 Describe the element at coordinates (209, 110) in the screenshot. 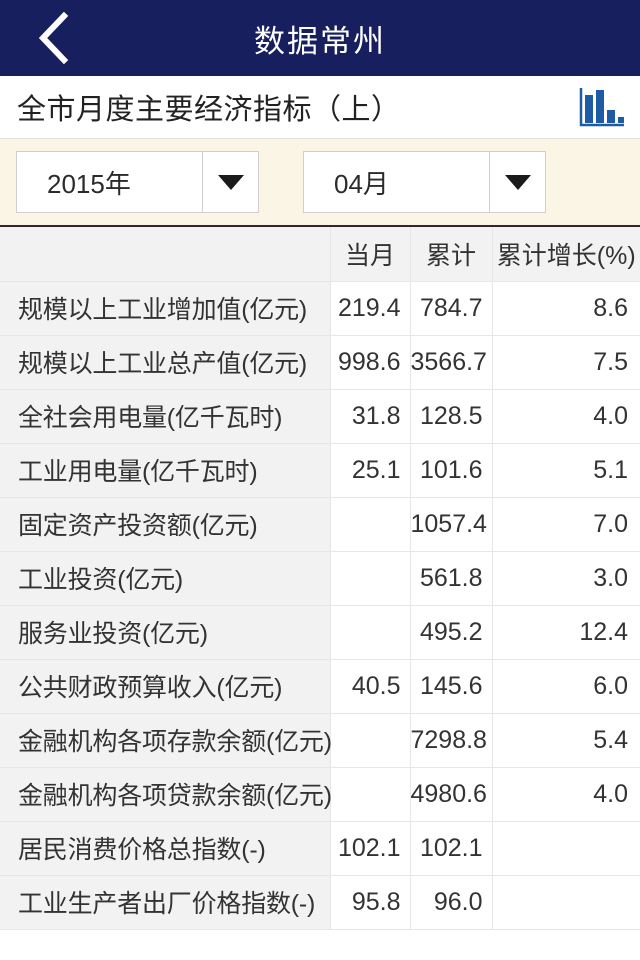

I see `page-title: 全市月度主要经济指标（上）` at that location.